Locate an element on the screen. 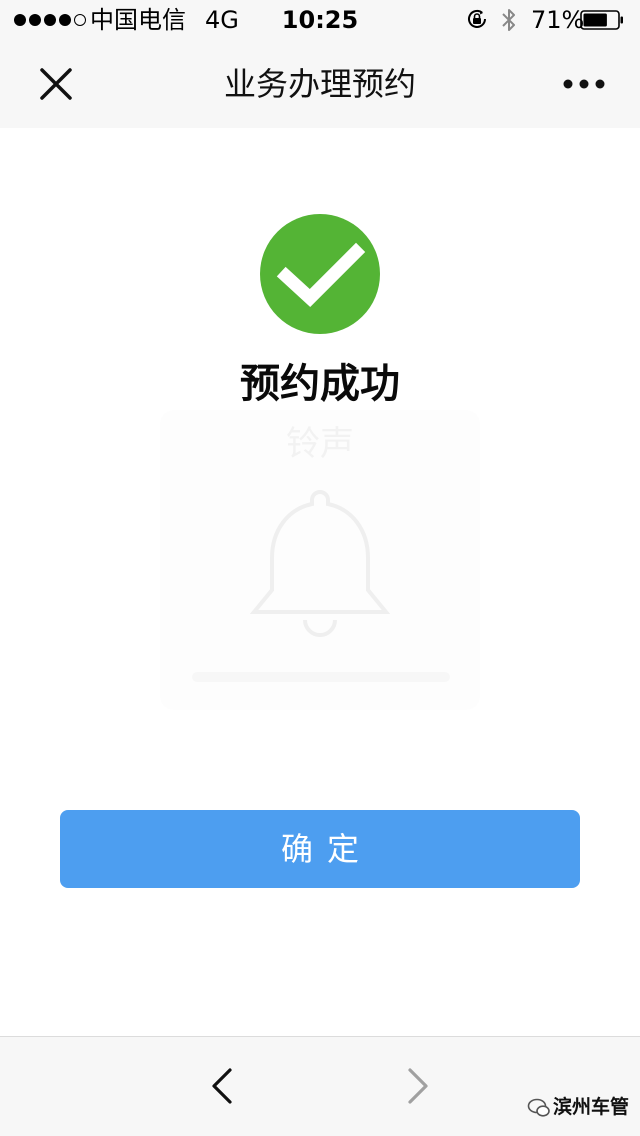 This screenshot has height=1136, width=640. chevron-left-icon is located at coordinates (221, 1086).